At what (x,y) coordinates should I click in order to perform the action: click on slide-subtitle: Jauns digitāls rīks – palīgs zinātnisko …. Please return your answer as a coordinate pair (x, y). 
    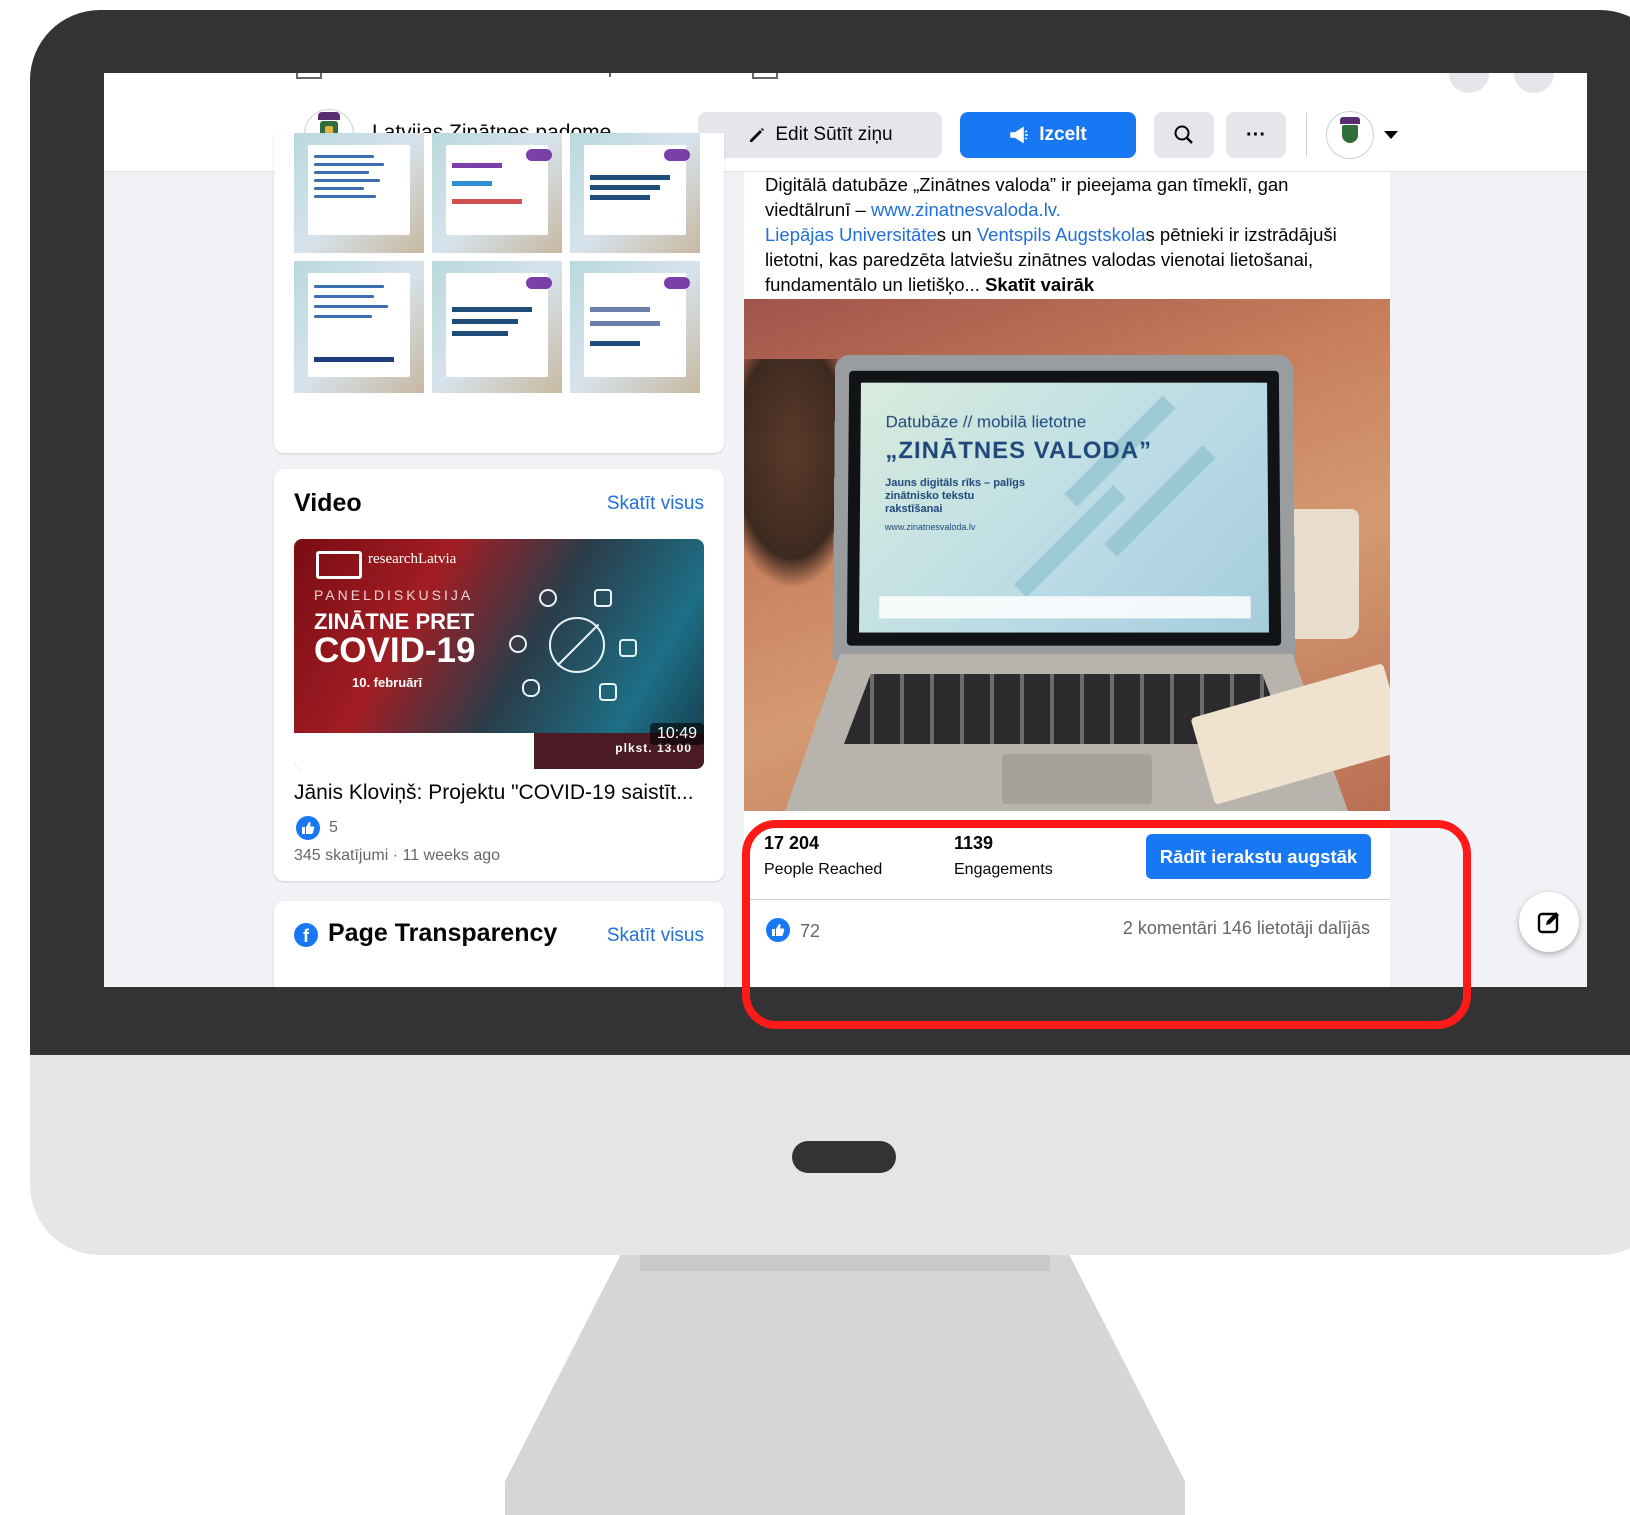
    Looking at the image, I should click on (955, 496).